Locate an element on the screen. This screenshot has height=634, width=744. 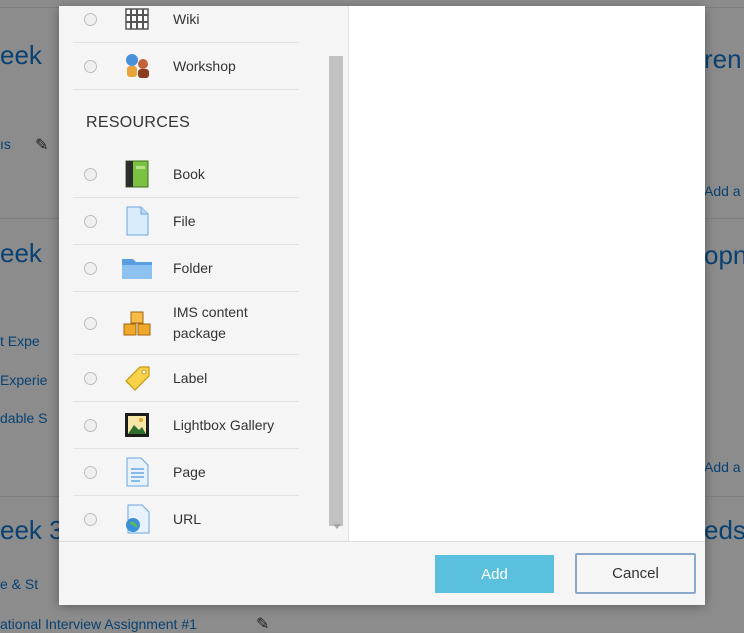
option-label: Lightbox Gallery is located at coordinates (224, 424).